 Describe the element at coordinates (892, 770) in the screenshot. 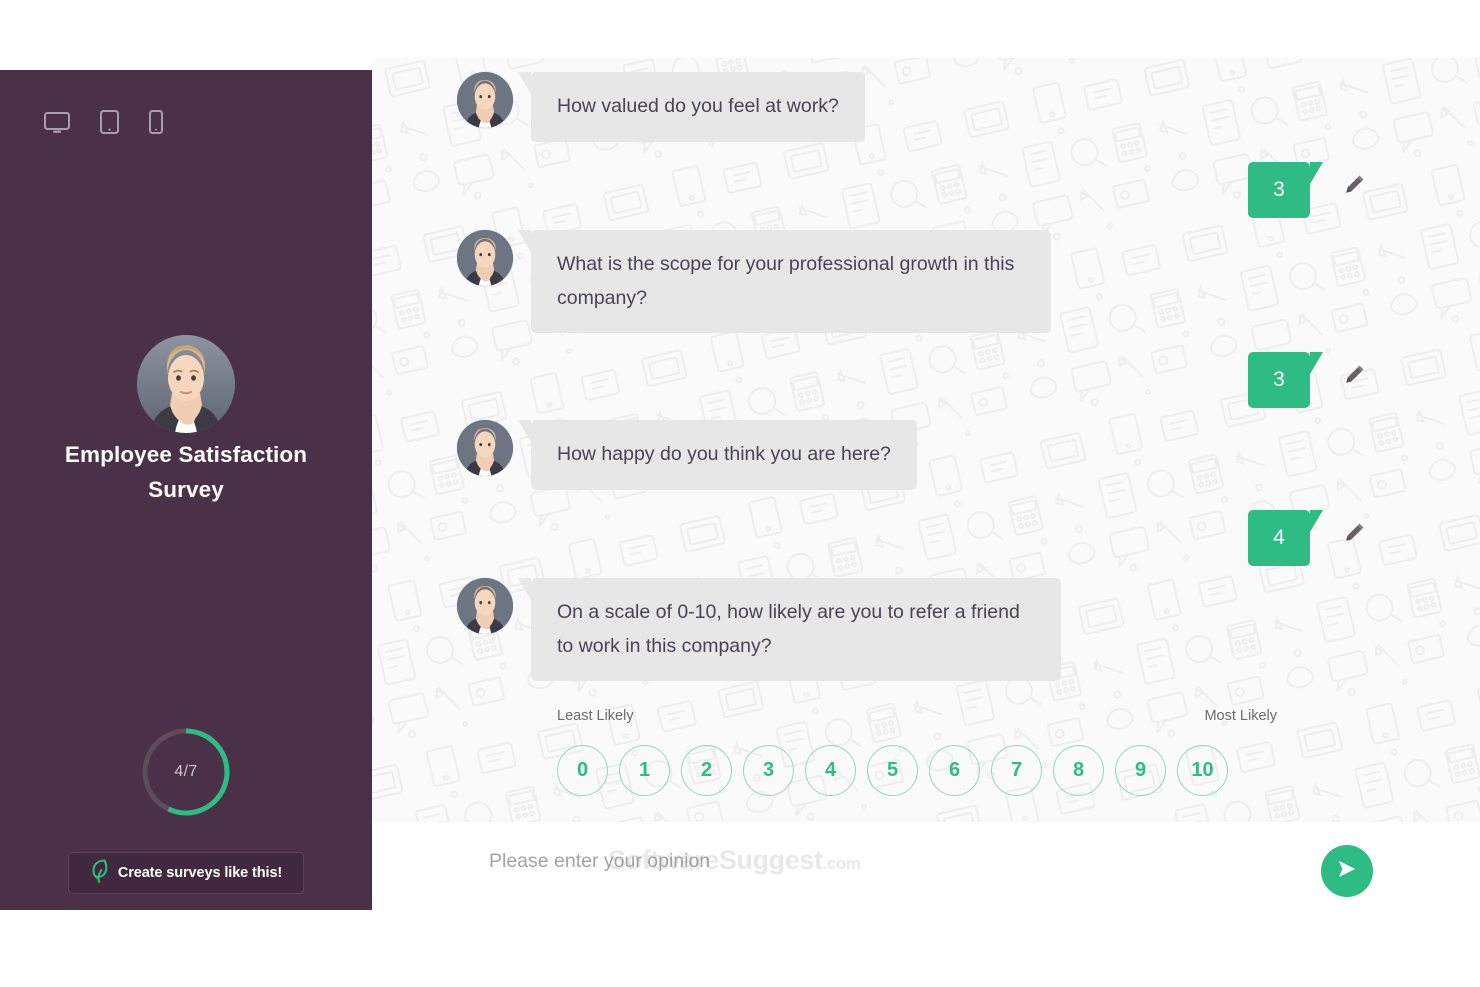

I see `nps-option-5: 5` at that location.